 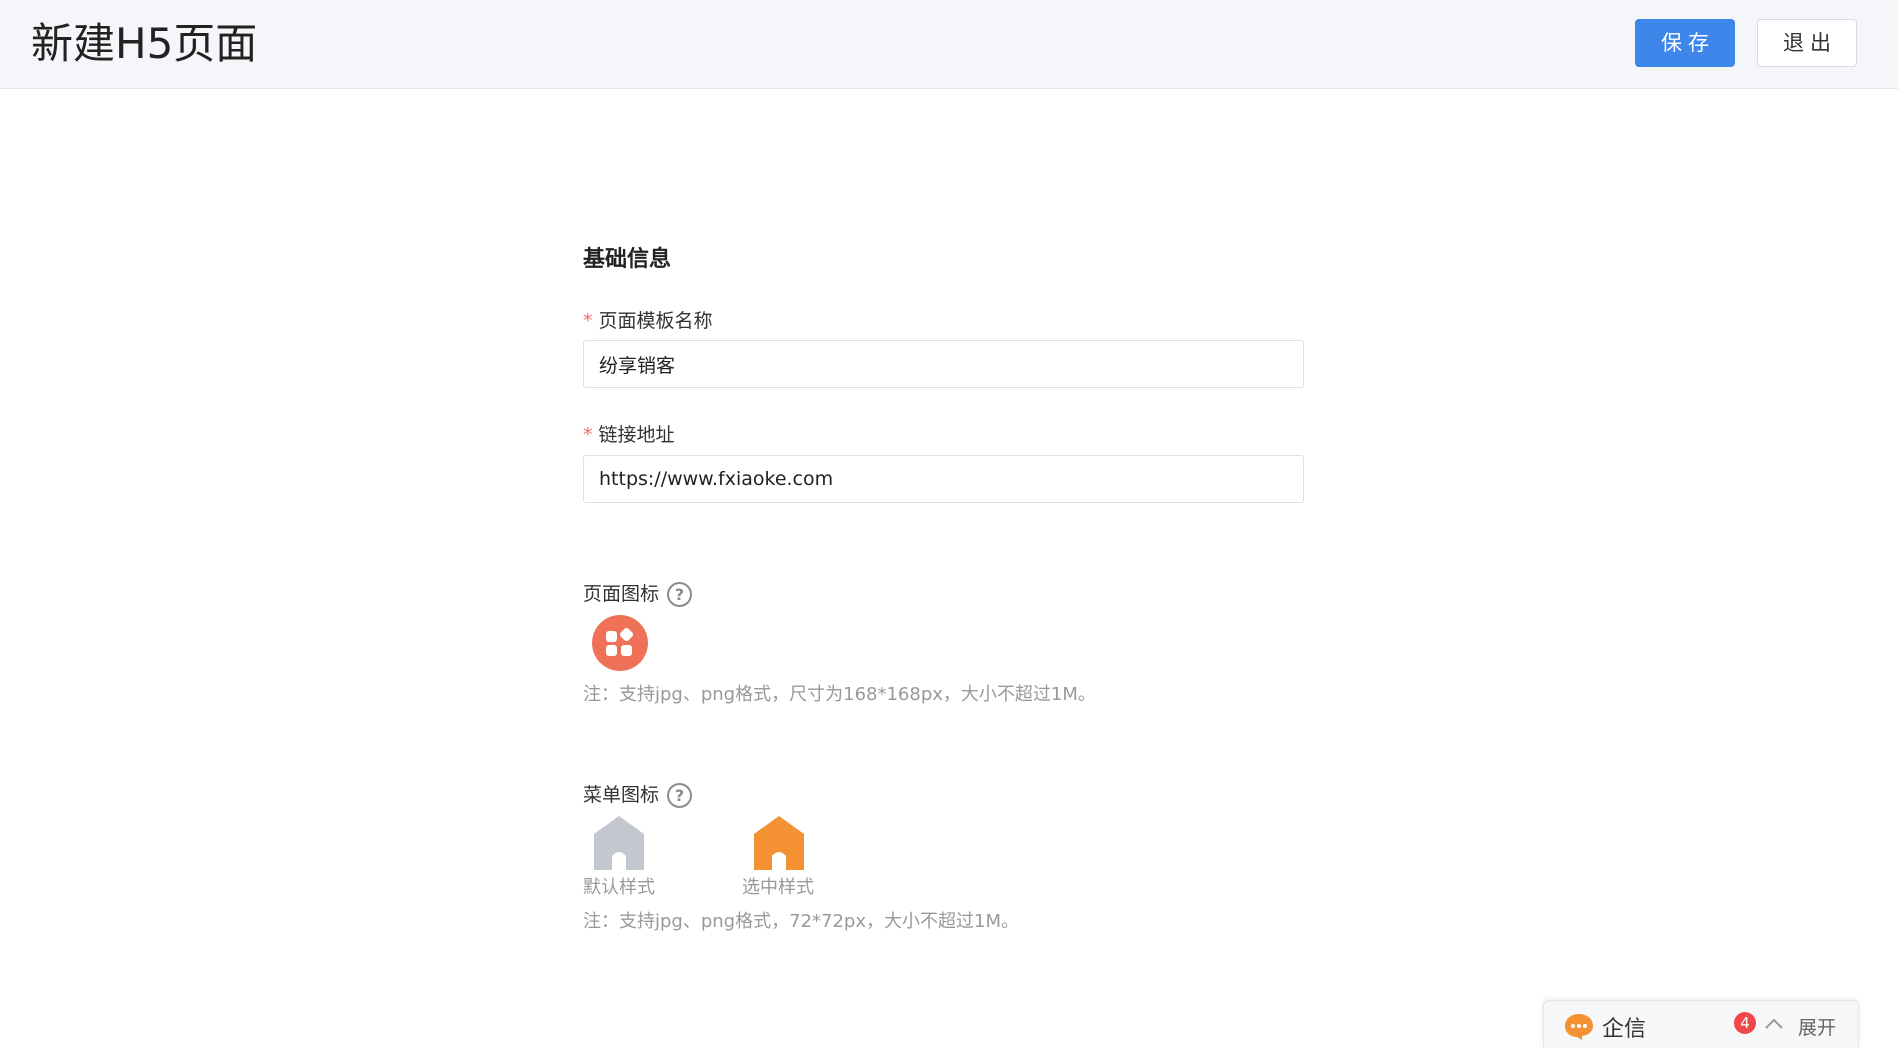 I want to click on section-title: 基础信息, so click(x=627, y=259).